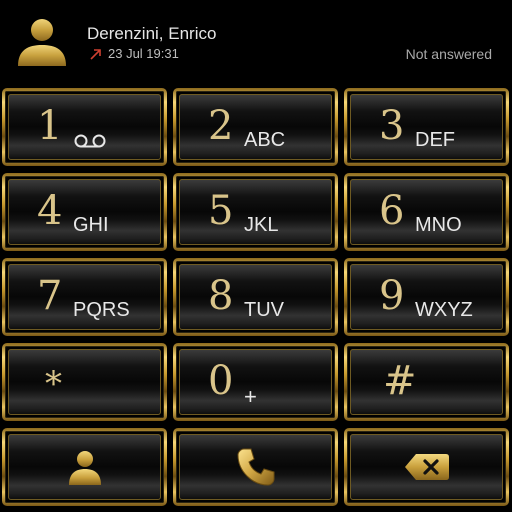 This screenshot has height=512, width=512. I want to click on contact-name: Derenzini, Enrico, so click(152, 33).